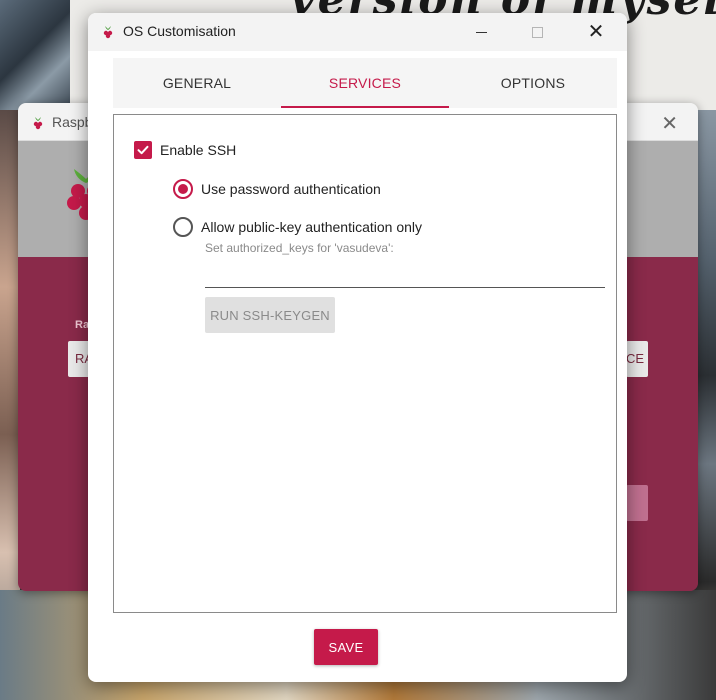 The height and width of the screenshot is (700, 716). I want to click on maximize-icon, so click(537, 32).